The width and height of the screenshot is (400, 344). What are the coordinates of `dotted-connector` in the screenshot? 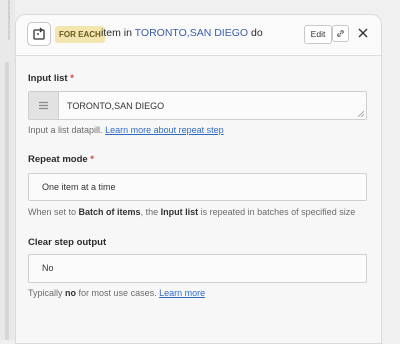 It's located at (9, 20).